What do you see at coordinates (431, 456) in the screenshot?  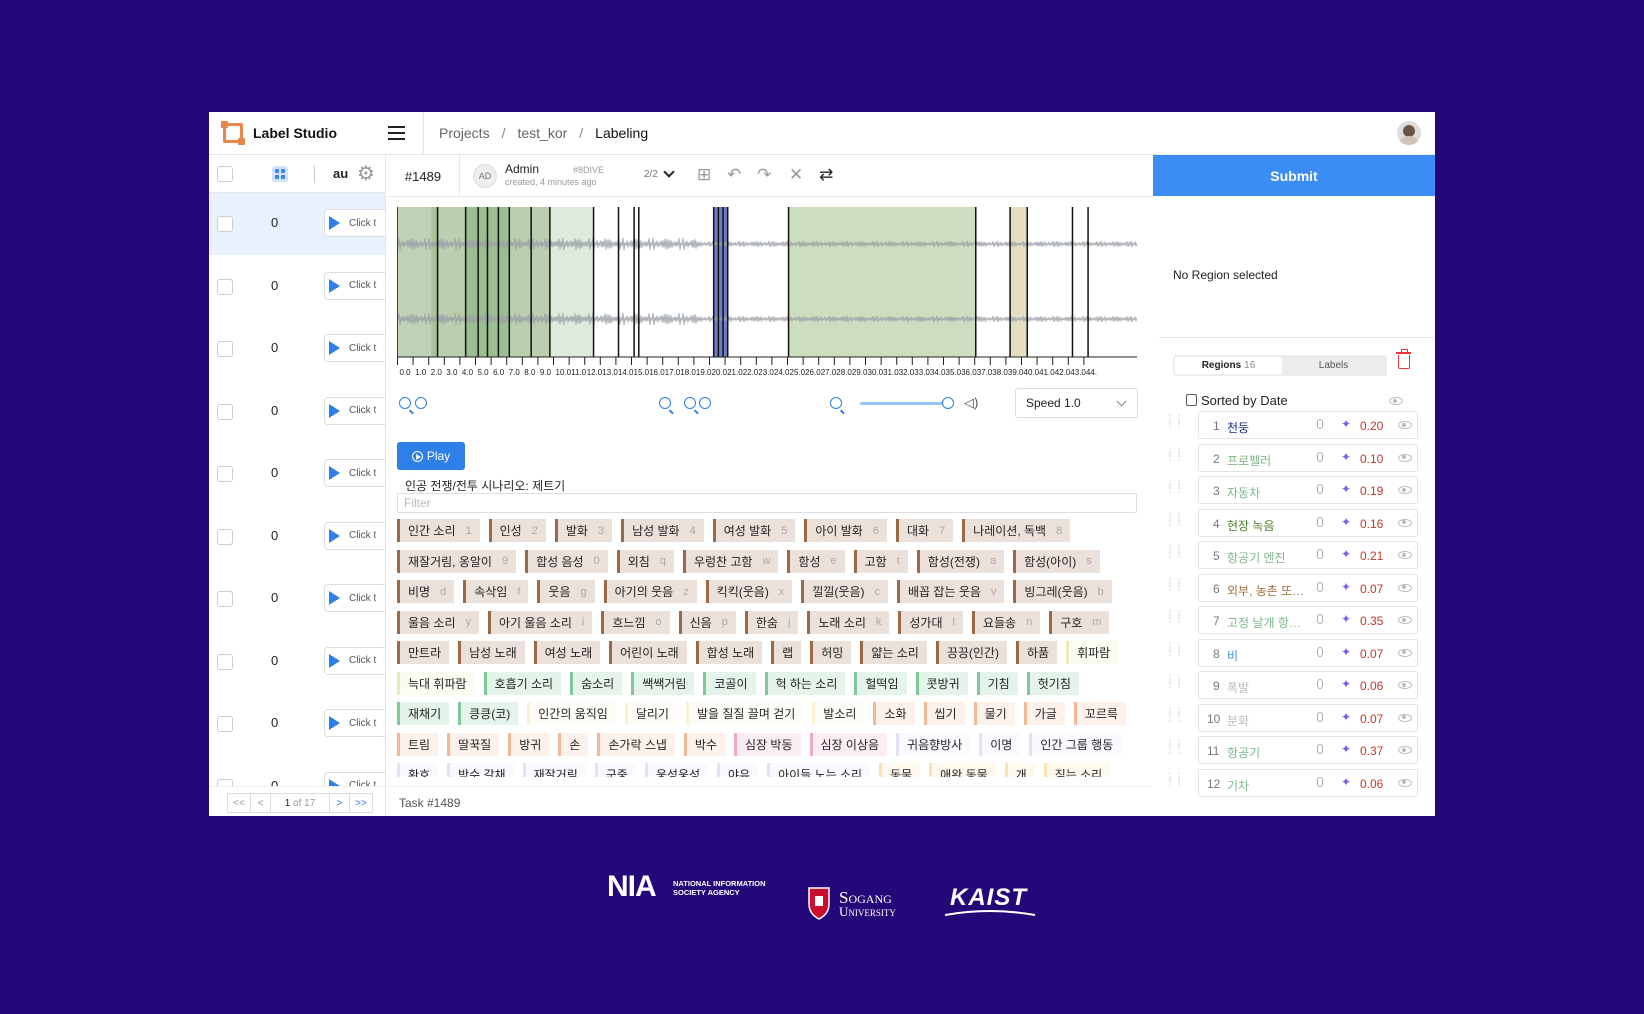 I see `play-button: Play` at bounding box center [431, 456].